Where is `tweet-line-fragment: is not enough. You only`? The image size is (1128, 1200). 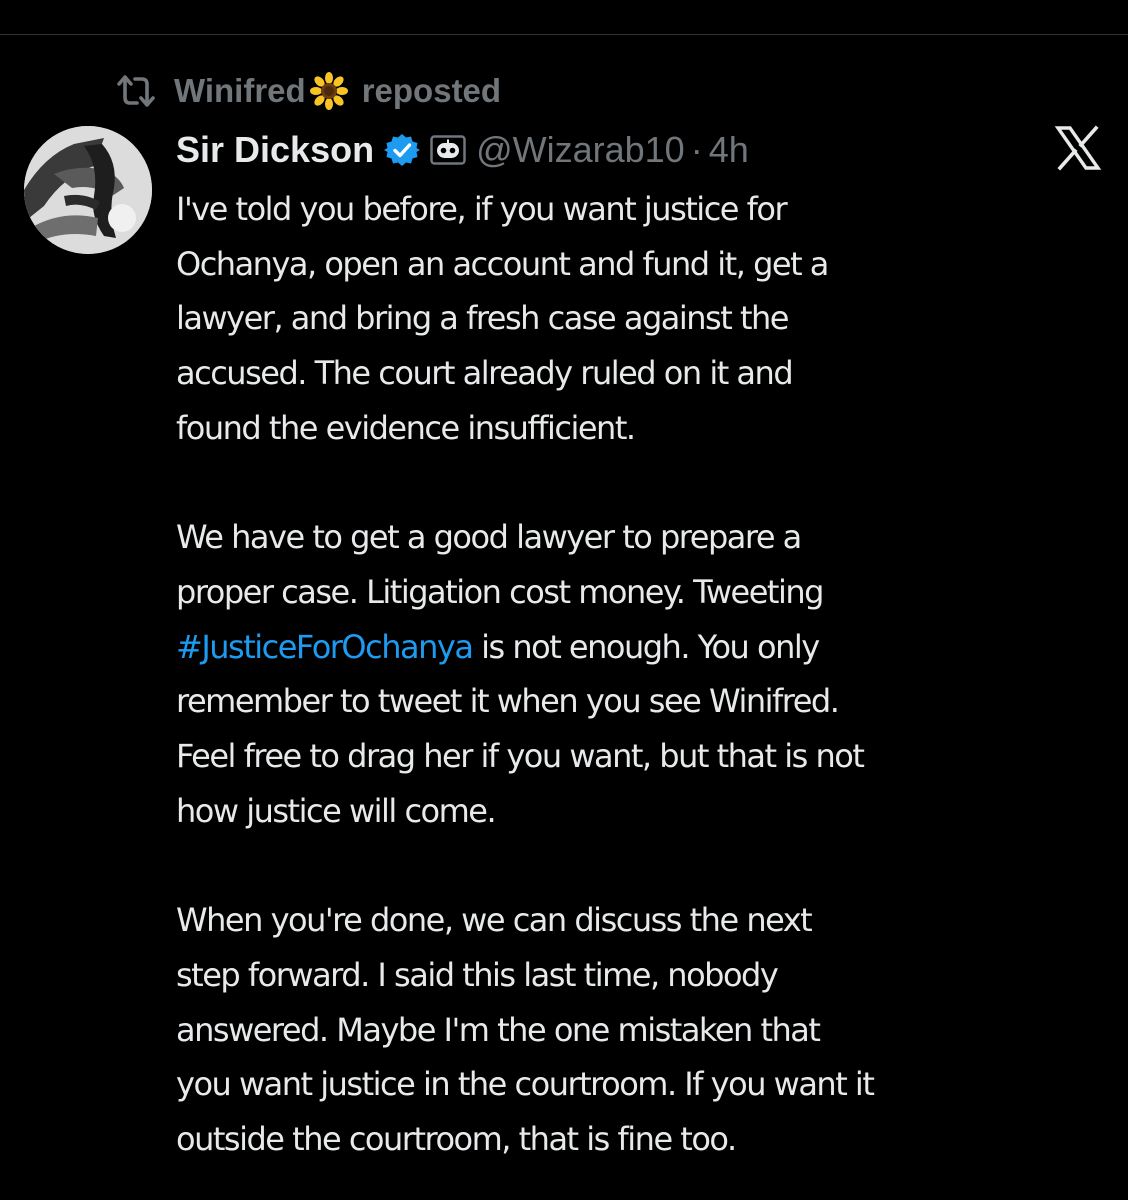 tweet-line-fragment: is not enough. You only is located at coordinates (646, 646).